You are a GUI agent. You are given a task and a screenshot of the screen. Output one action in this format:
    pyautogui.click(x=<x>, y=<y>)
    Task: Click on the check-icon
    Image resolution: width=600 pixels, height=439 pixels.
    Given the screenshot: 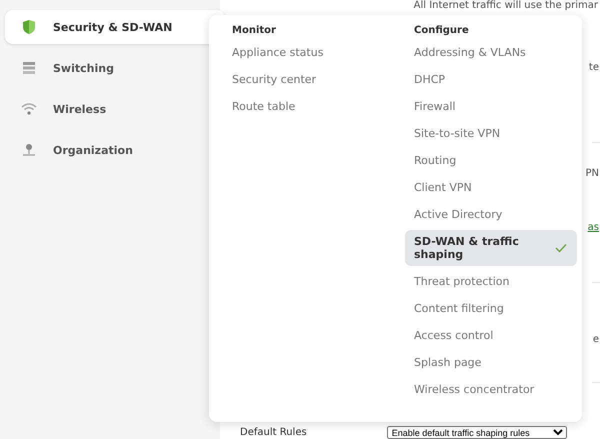 What is the action you would take?
    pyautogui.click(x=561, y=248)
    